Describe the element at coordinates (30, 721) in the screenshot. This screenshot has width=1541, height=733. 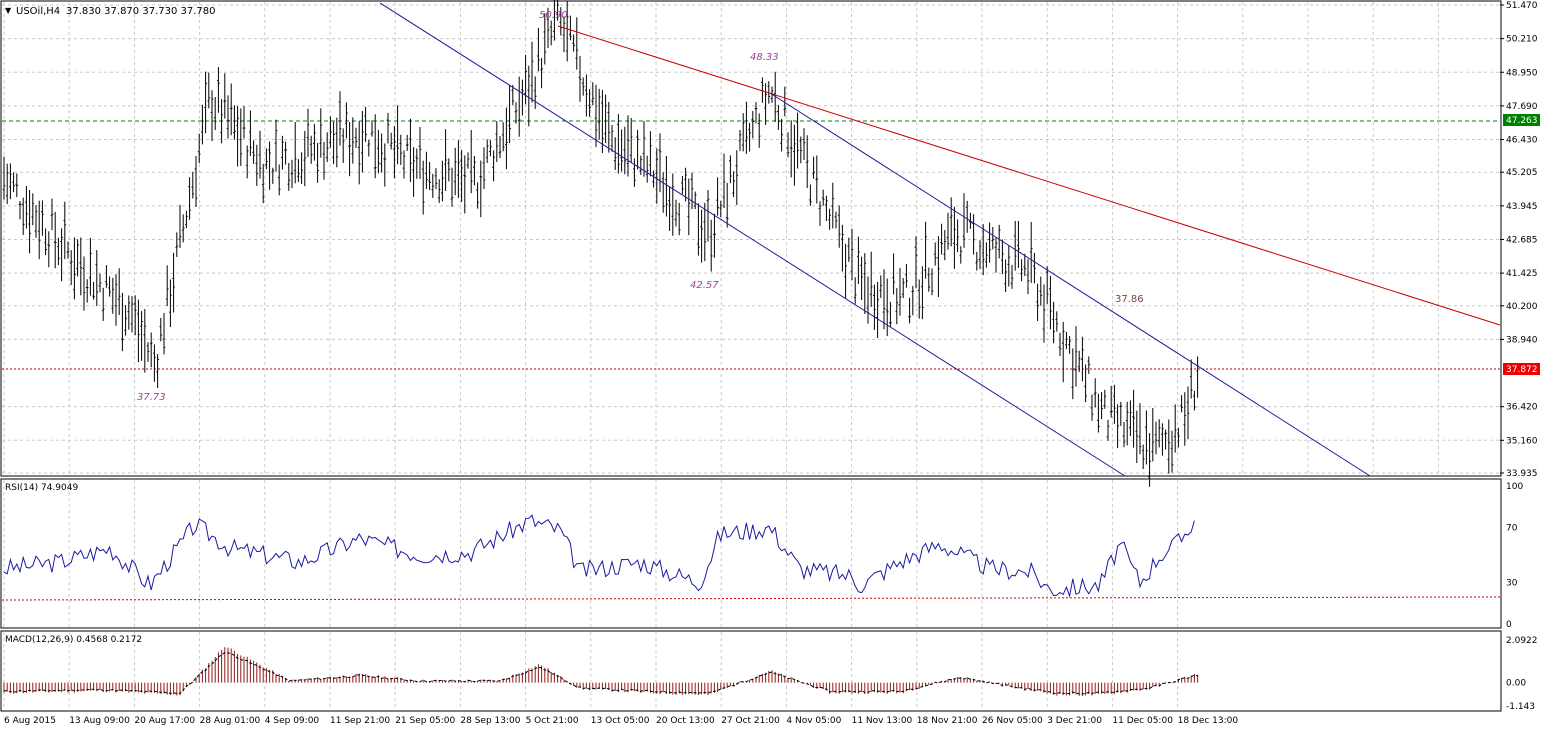
I see `time-tick-label: 6 Aug 2015` at that location.